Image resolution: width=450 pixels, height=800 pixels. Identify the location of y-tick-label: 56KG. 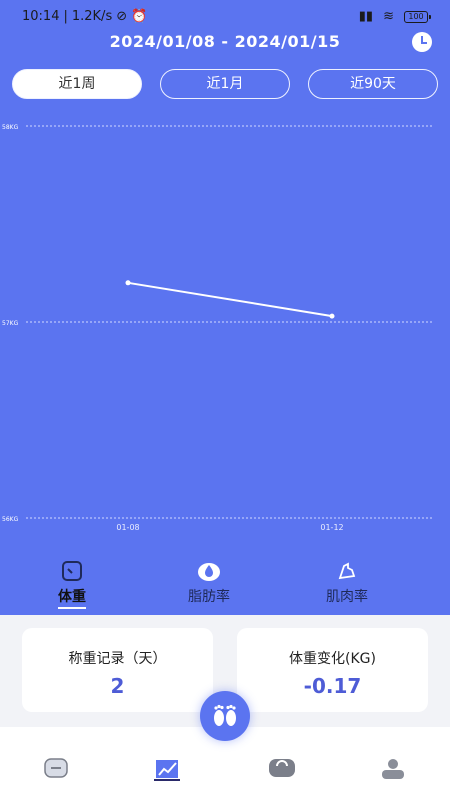
(10, 519).